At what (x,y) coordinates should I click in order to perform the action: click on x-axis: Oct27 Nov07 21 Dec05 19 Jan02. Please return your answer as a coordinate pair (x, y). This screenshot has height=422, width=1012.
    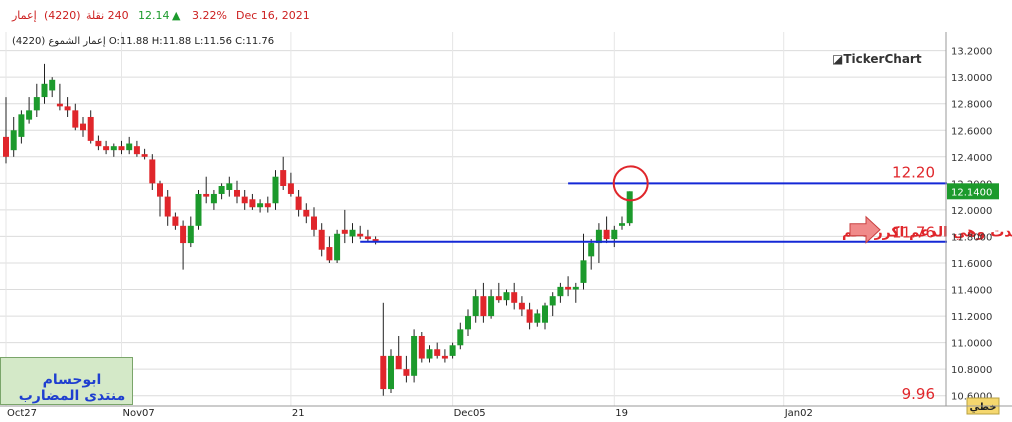
    Looking at the image, I should click on (506, 412).